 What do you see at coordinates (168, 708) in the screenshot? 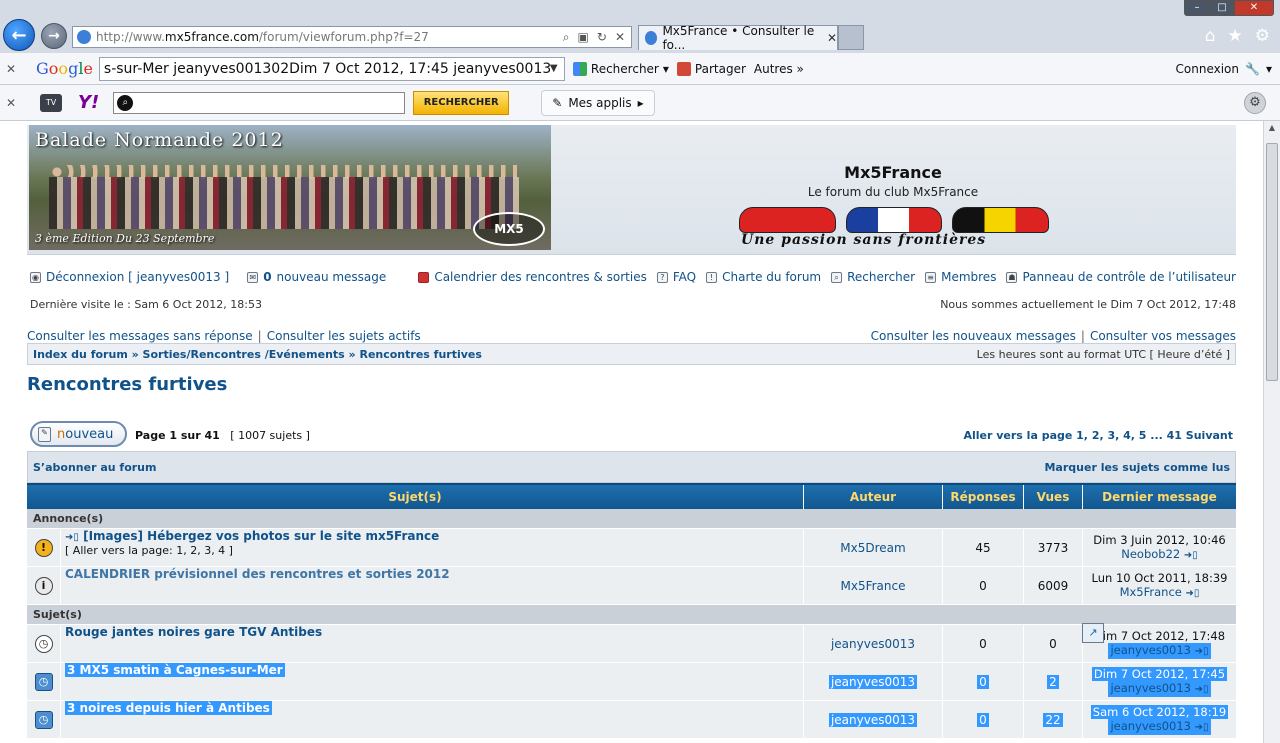
I see `topic-title: 3 noires depuis hier à Antibes` at bounding box center [168, 708].